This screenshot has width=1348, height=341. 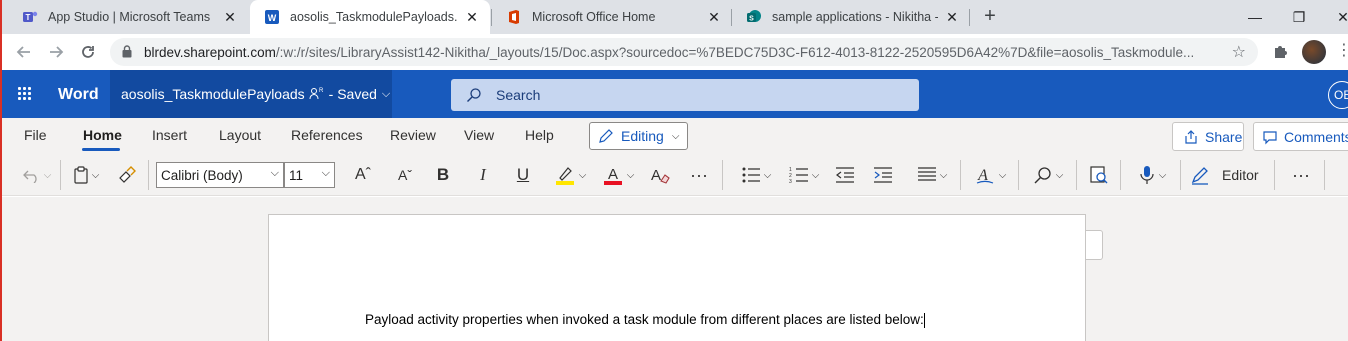 I want to click on extensions-puzzle-icon, so click(x=1281, y=51).